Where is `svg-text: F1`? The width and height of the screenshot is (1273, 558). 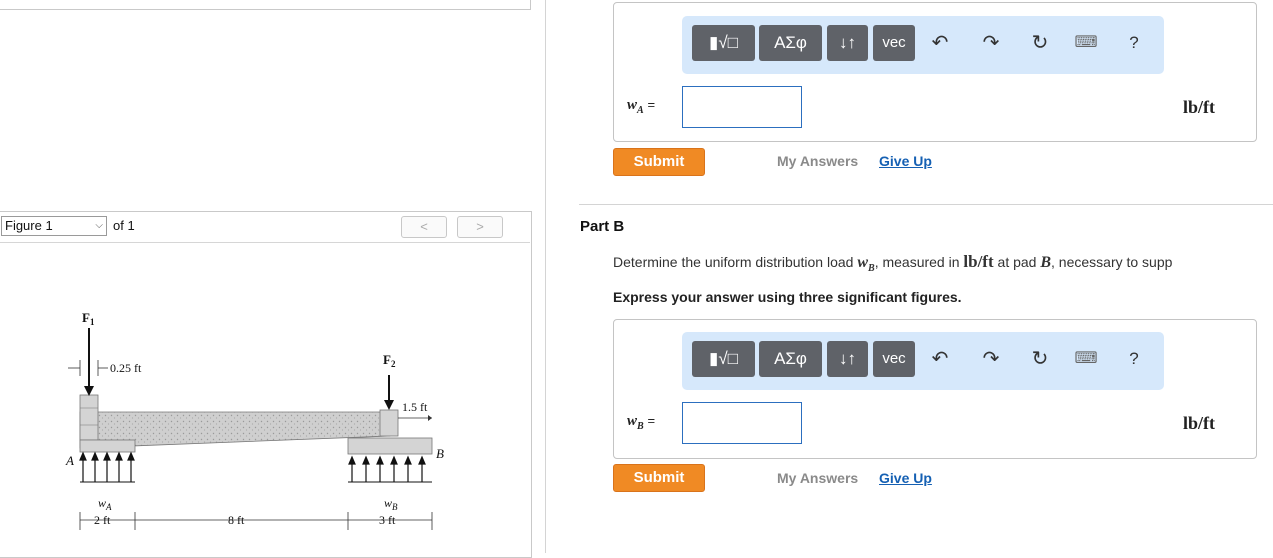
svg-text: F1 is located at coordinates (88, 318).